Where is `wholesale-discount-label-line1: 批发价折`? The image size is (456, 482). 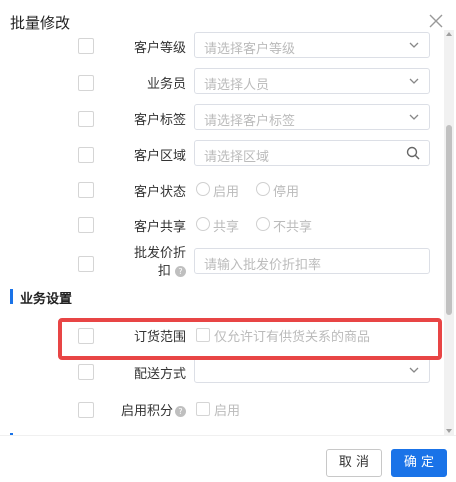 wholesale-discount-label-line1: 批发价折 is located at coordinates (159, 253).